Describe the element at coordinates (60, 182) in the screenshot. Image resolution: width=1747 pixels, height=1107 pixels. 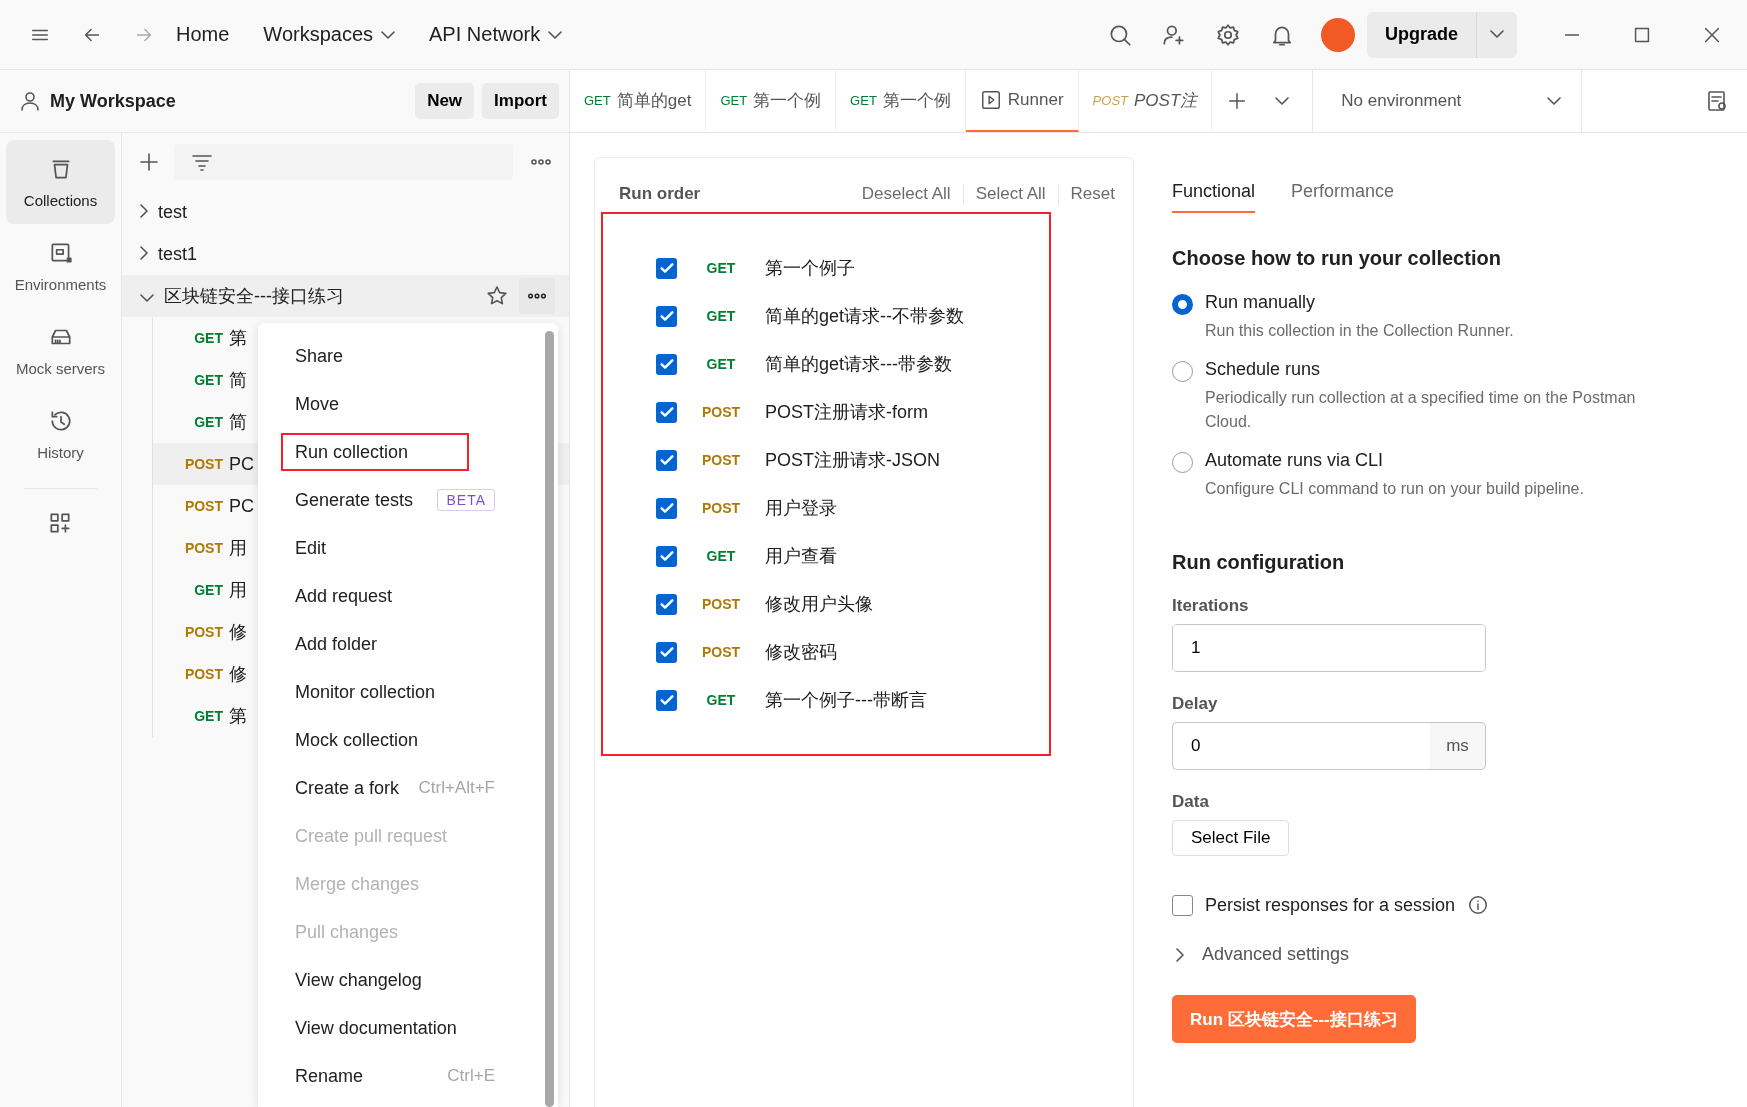
I see `sidebar-item: Collections` at that location.